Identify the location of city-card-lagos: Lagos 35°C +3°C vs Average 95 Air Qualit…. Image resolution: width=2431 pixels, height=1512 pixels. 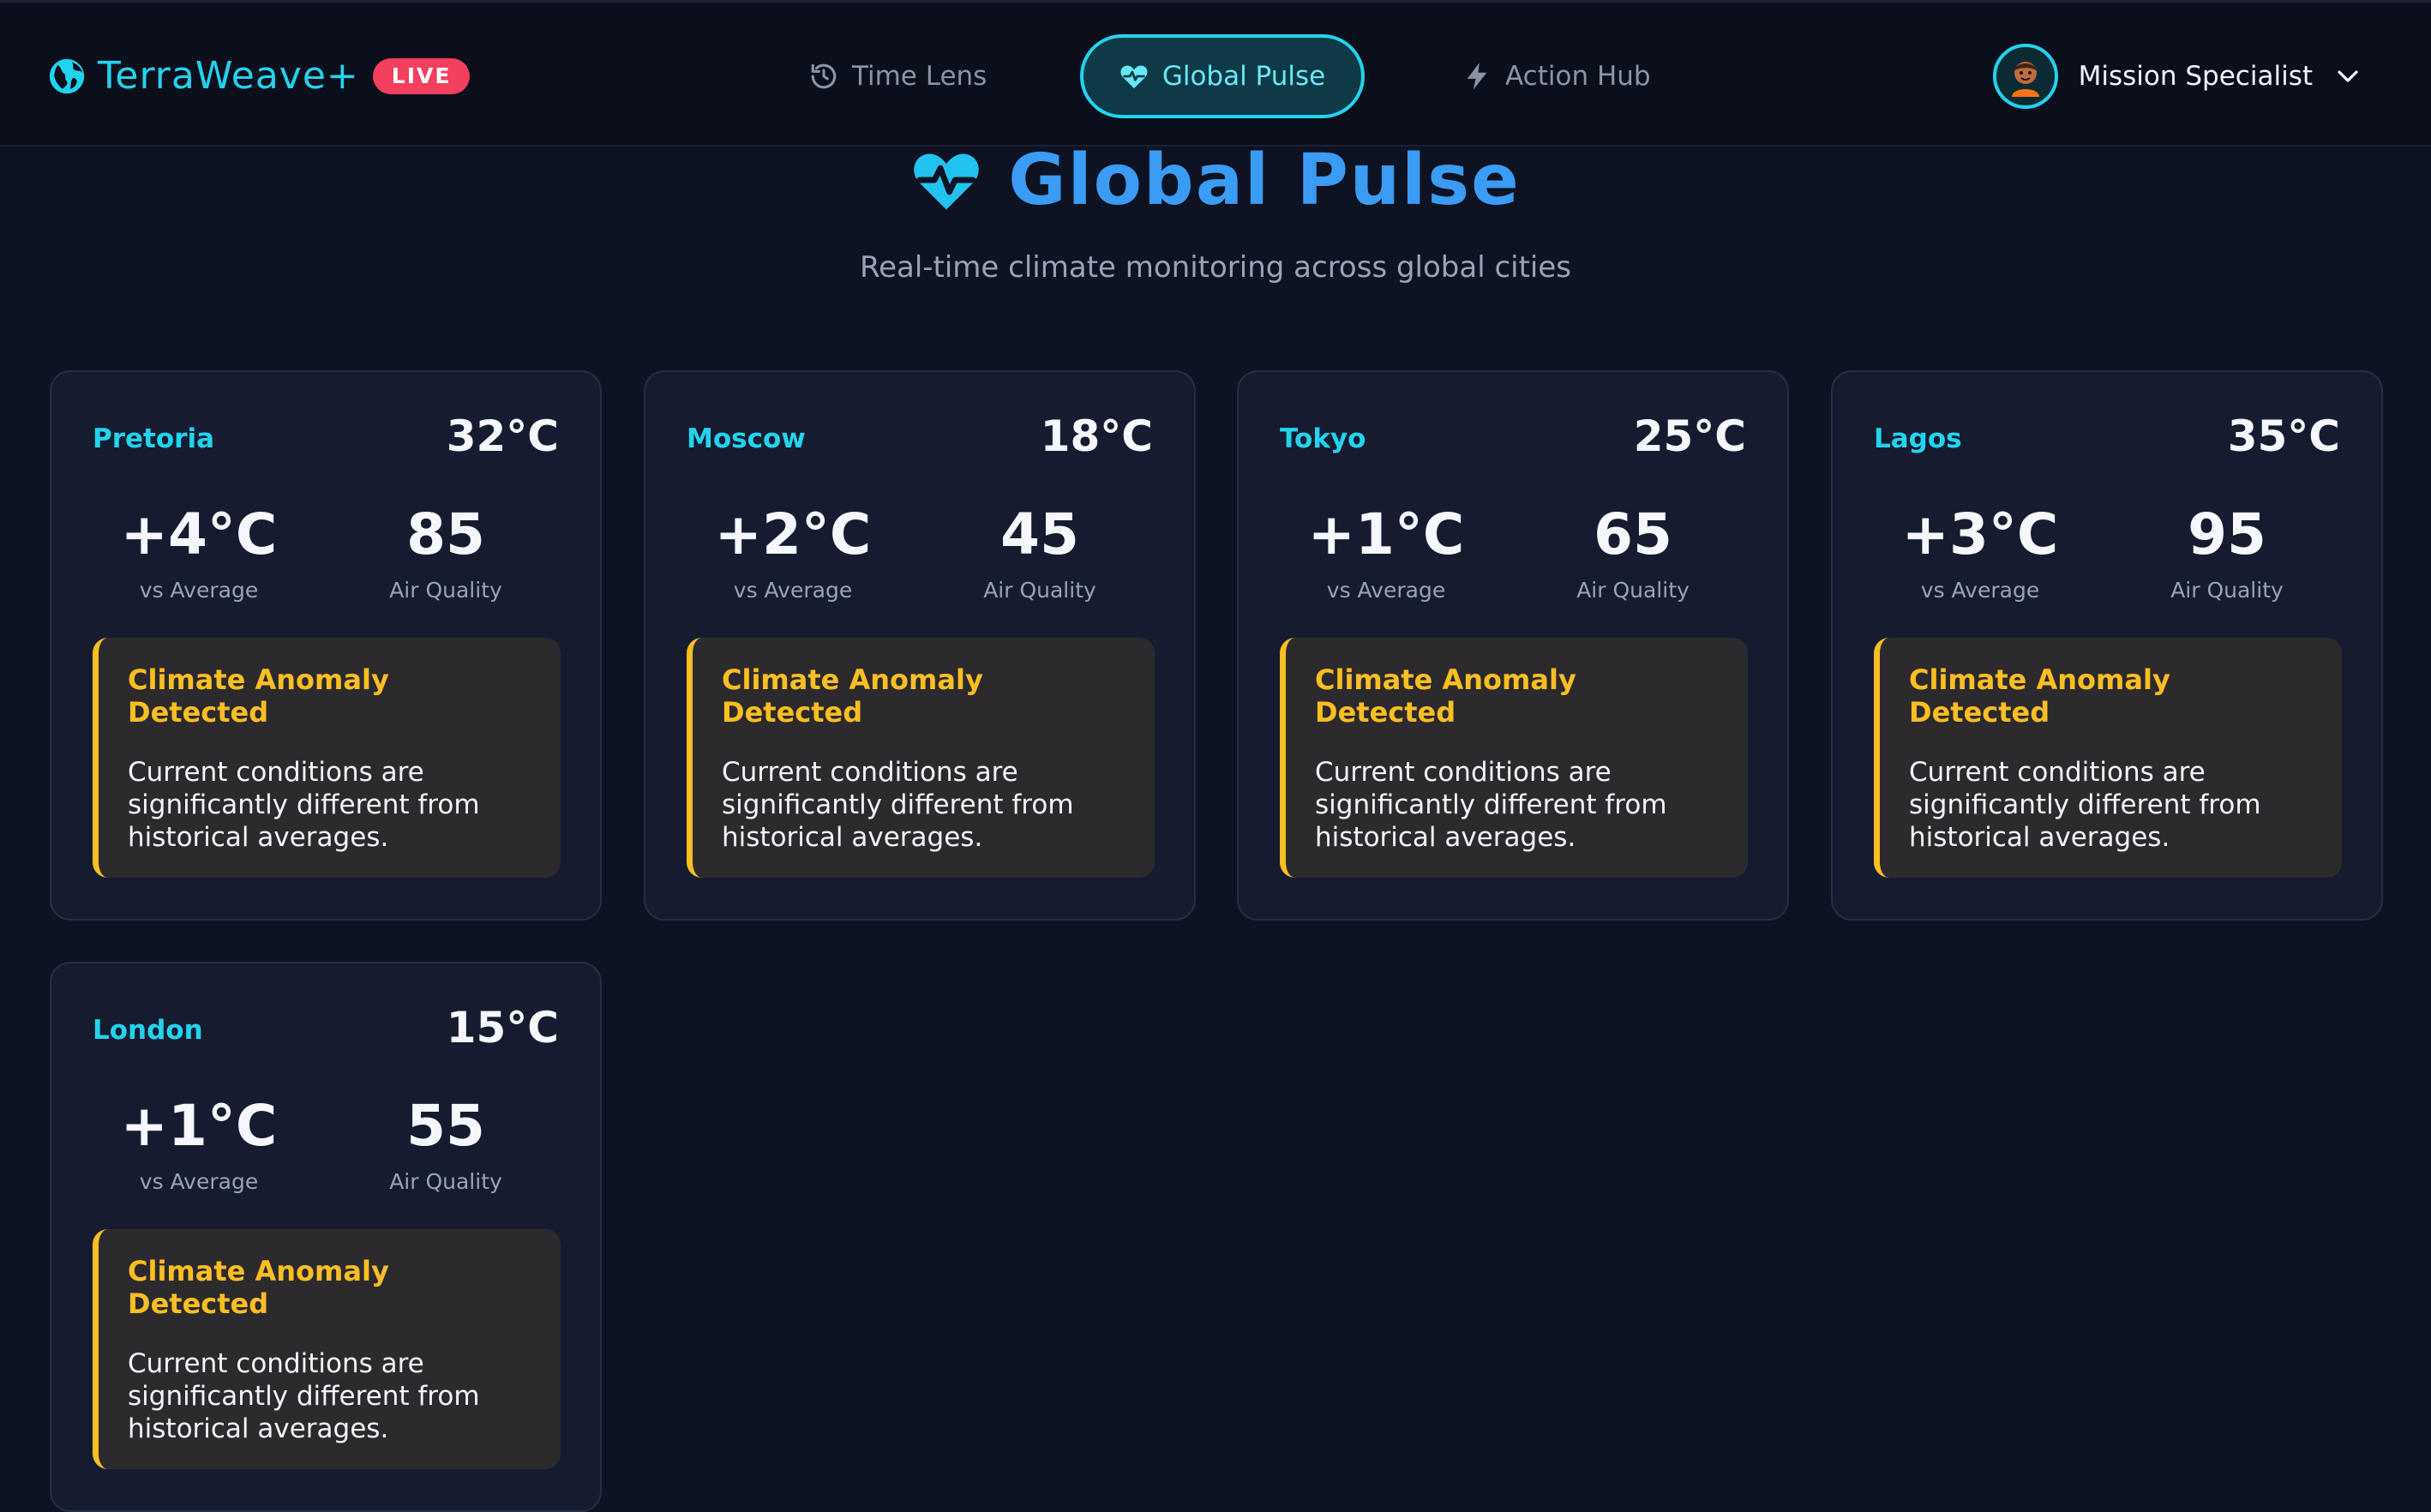
(2107, 645).